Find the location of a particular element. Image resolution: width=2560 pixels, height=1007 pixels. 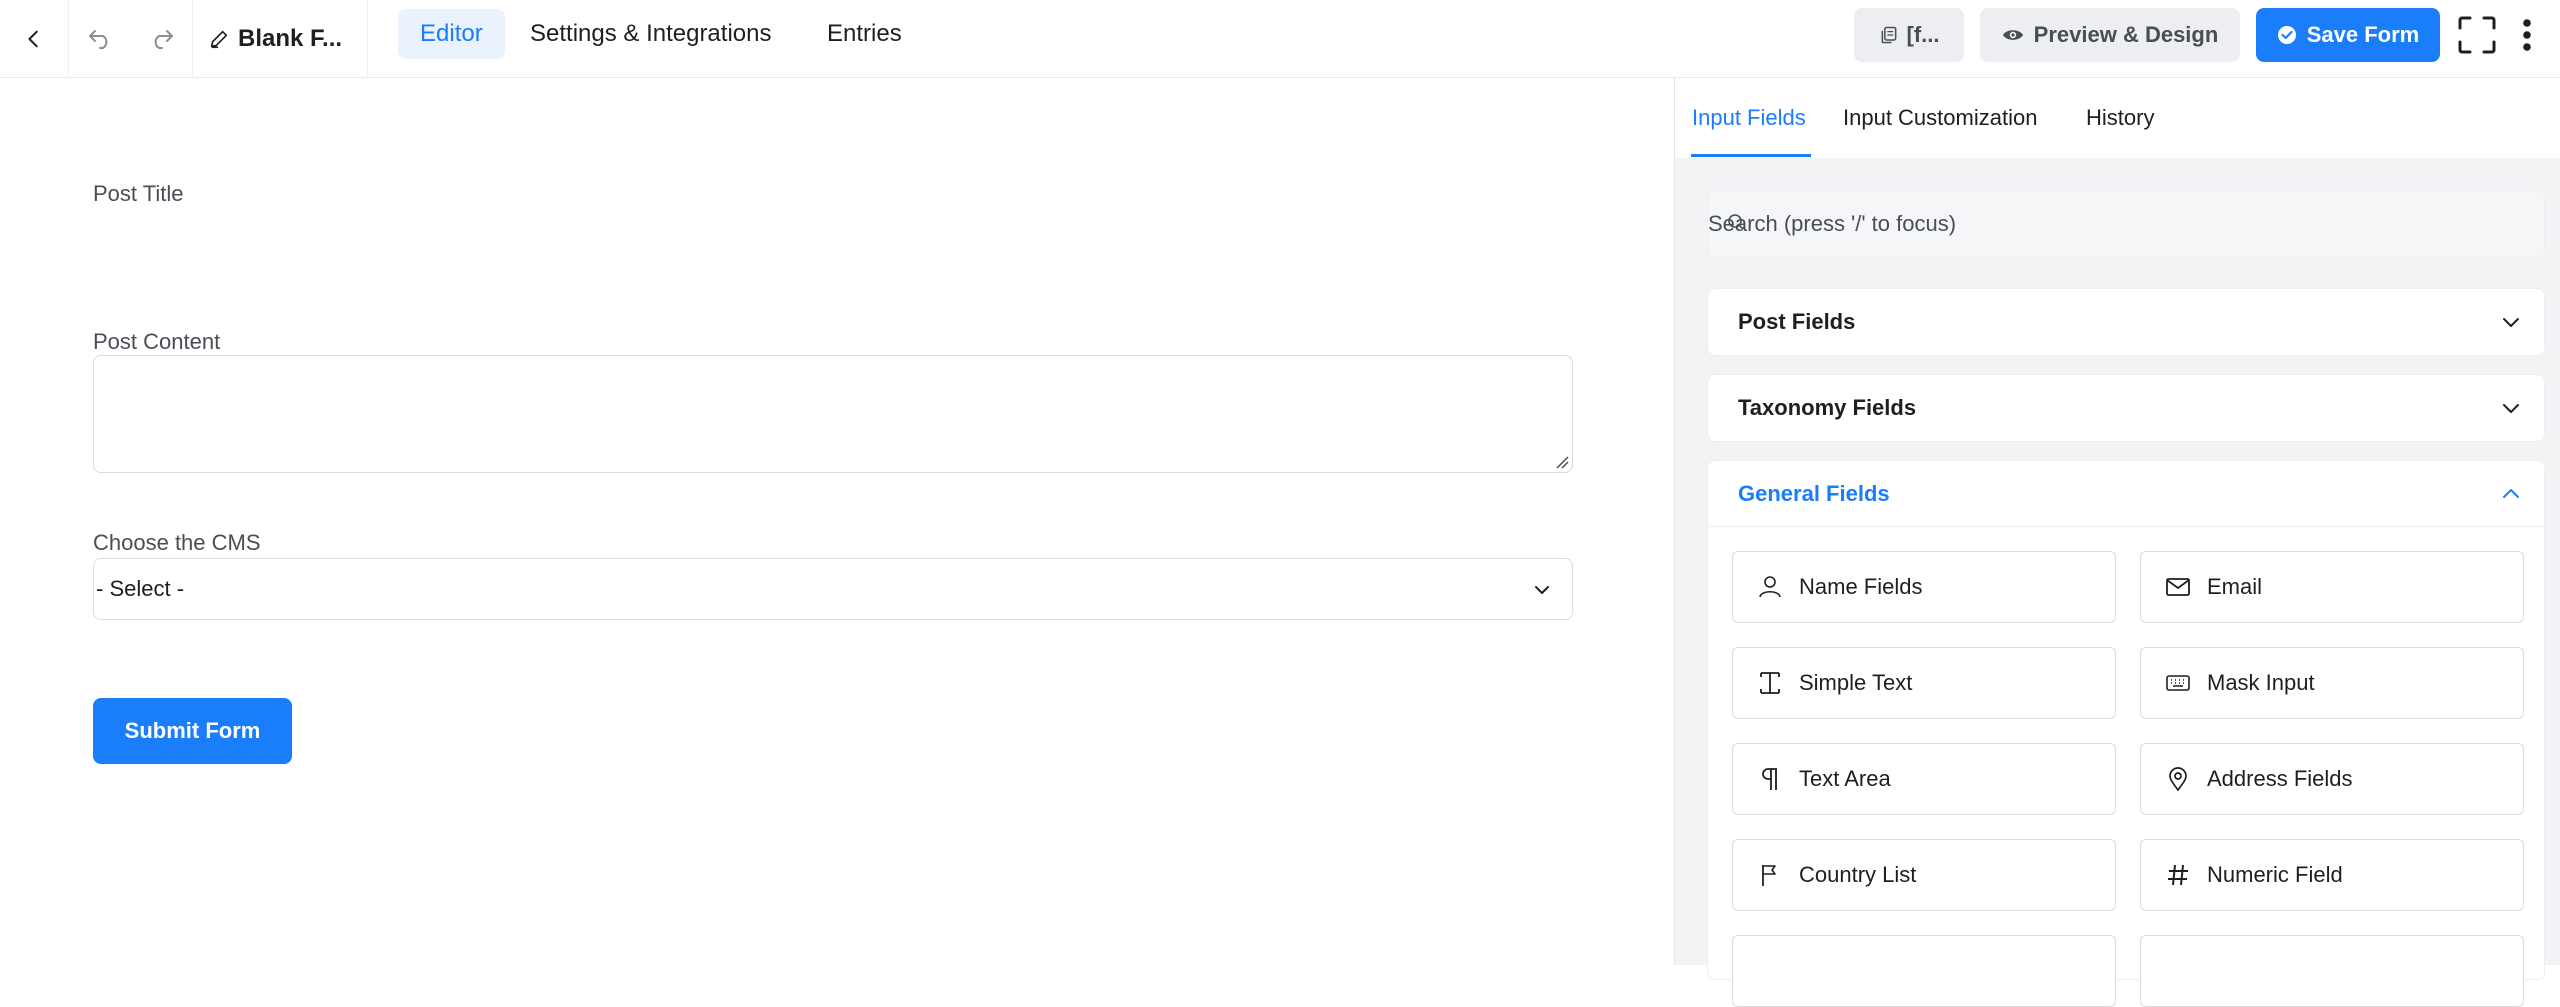

field-mask-input: Mask Input is located at coordinates (2332, 683).